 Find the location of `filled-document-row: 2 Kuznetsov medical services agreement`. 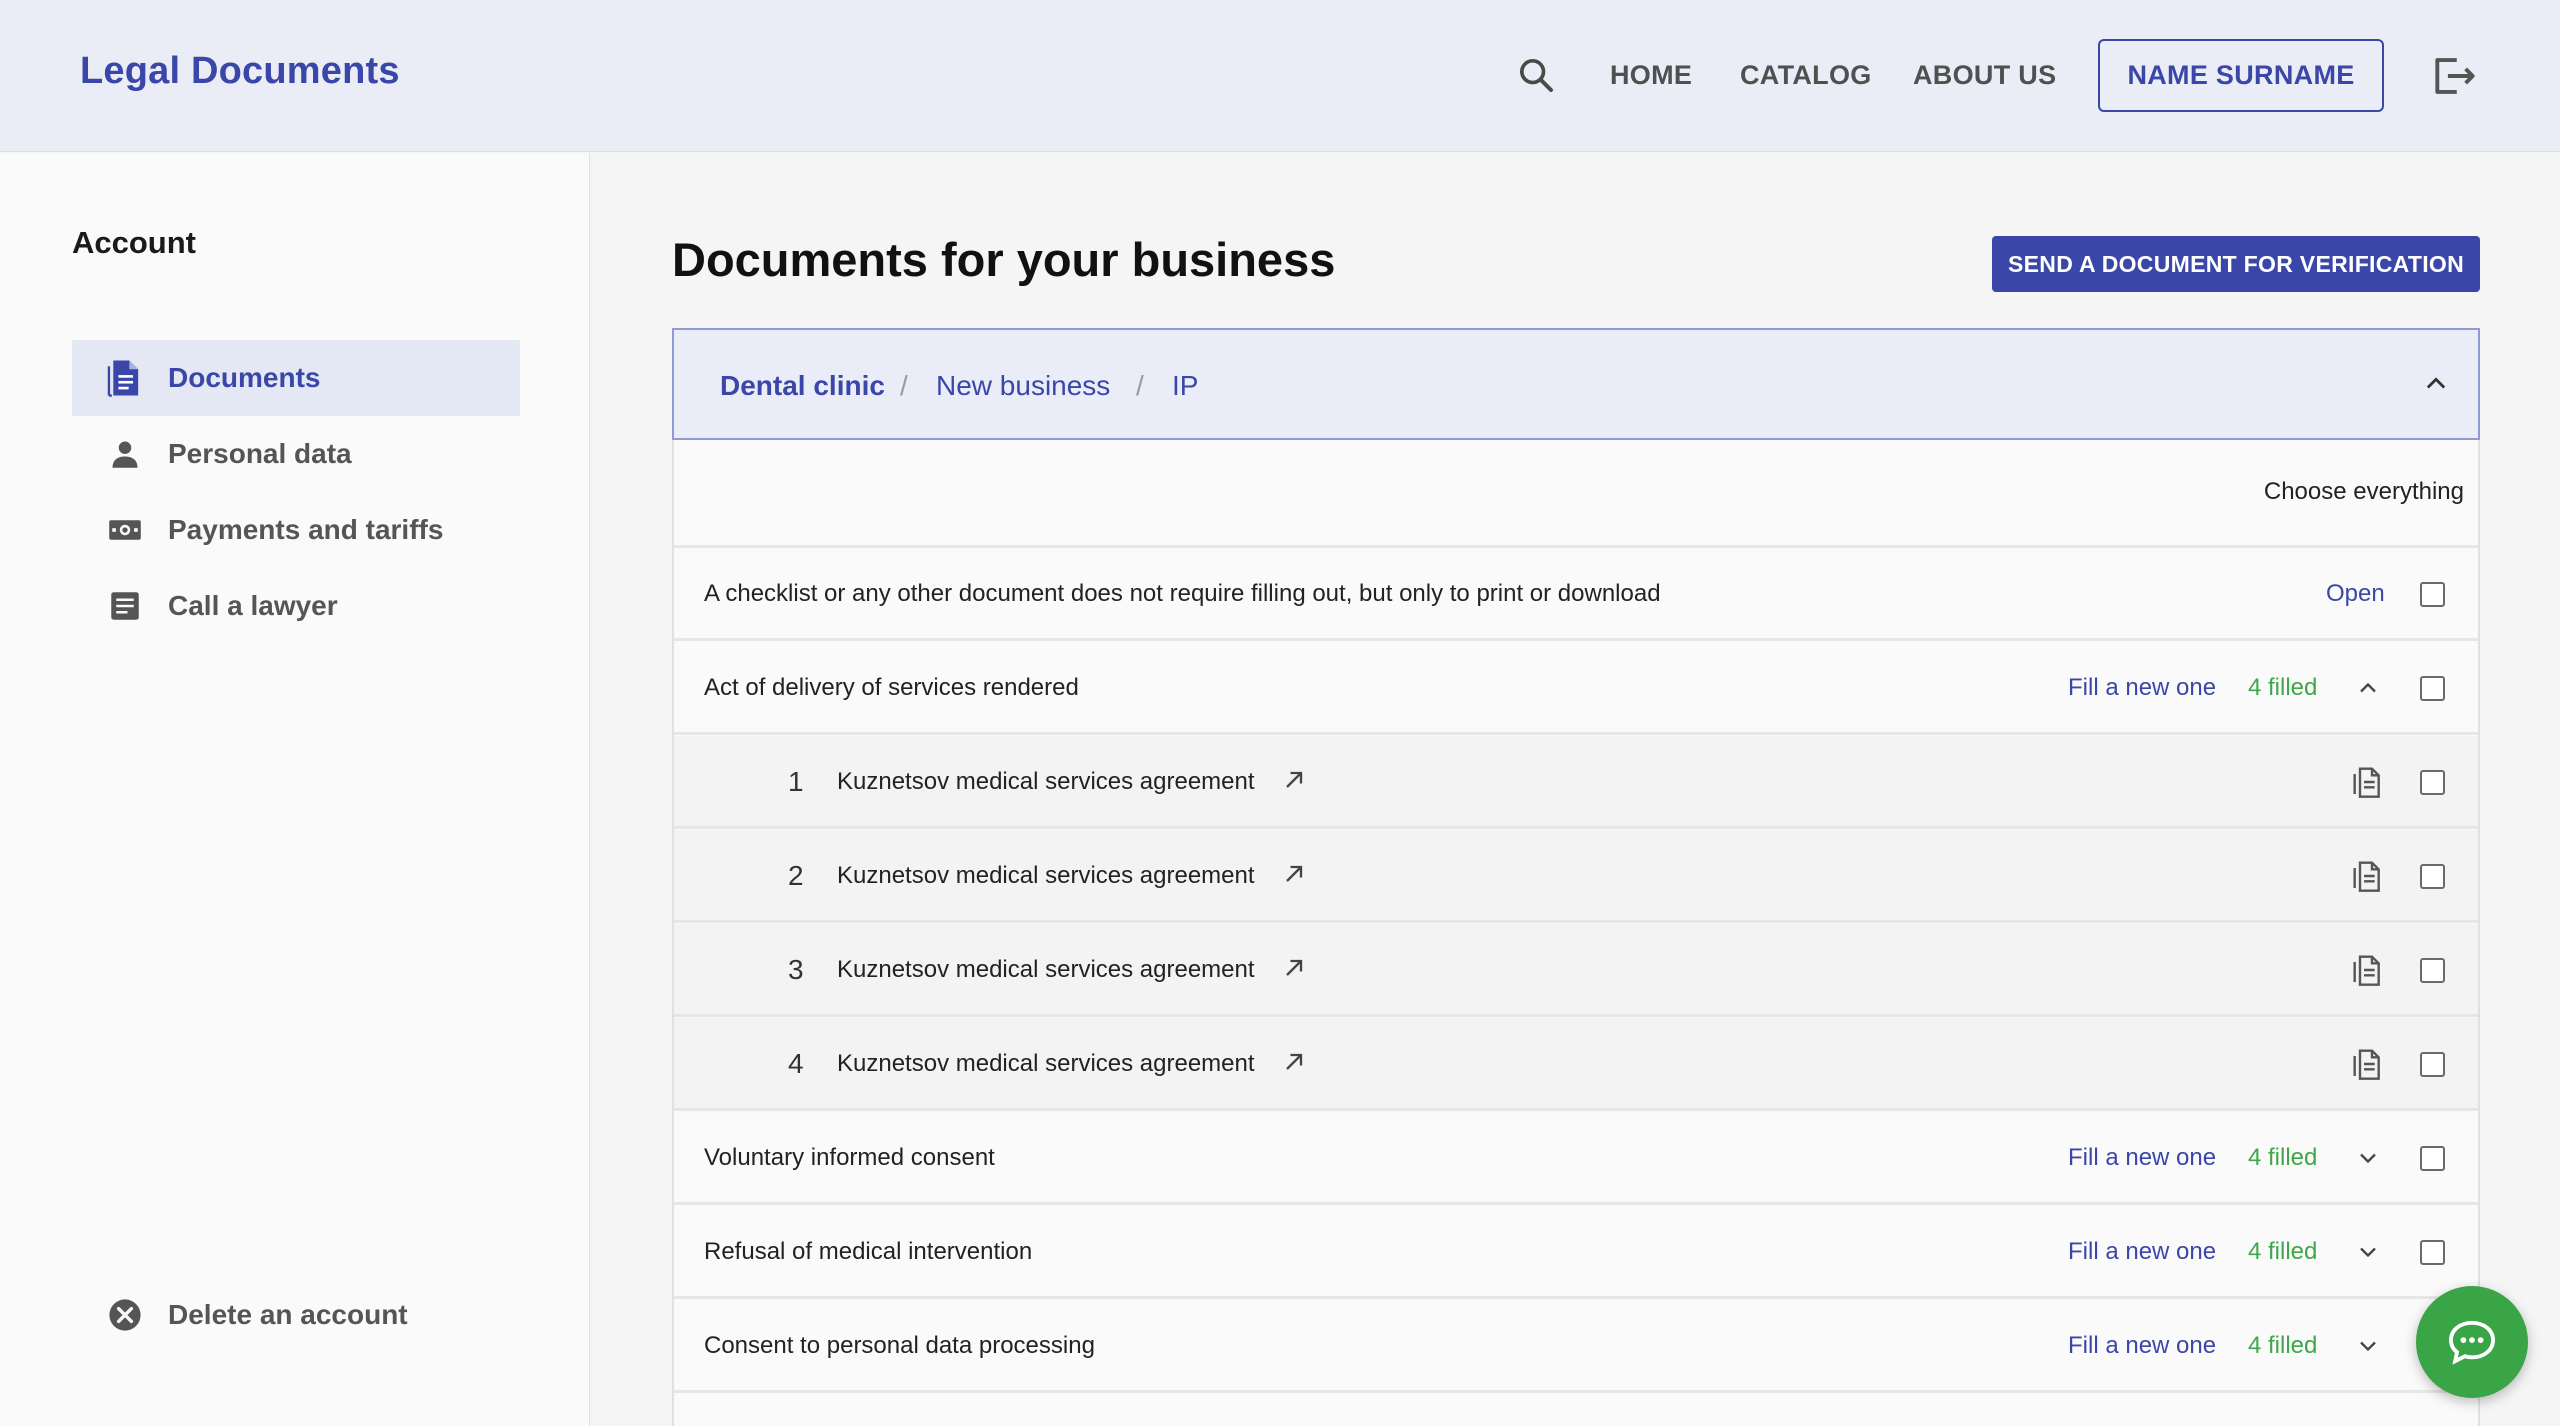

filled-document-row: 2 Kuznetsov medical services agreement is located at coordinates (1576, 876).